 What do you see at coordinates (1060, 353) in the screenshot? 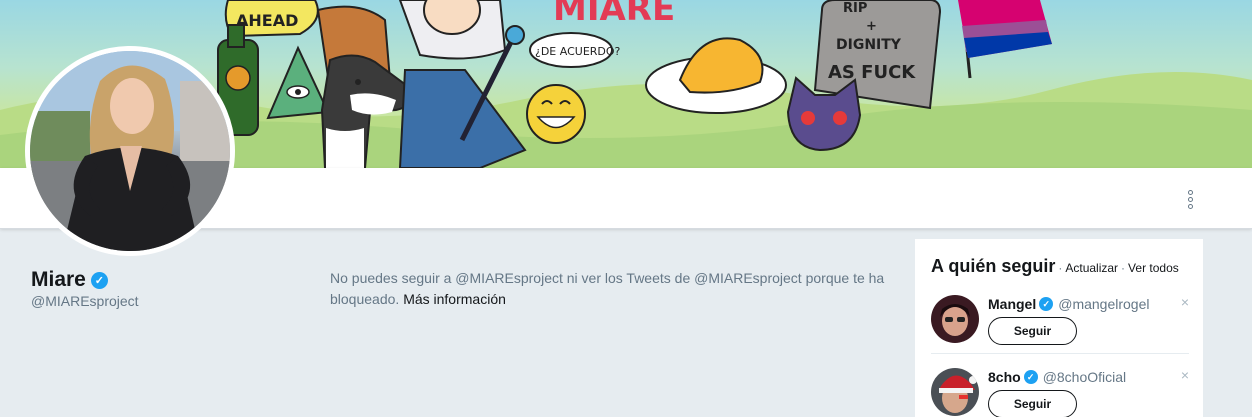
I see `suggestion-divider` at bounding box center [1060, 353].